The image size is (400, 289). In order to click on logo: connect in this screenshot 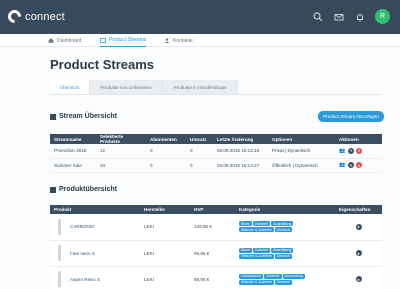, I will do `click(35, 16)`.